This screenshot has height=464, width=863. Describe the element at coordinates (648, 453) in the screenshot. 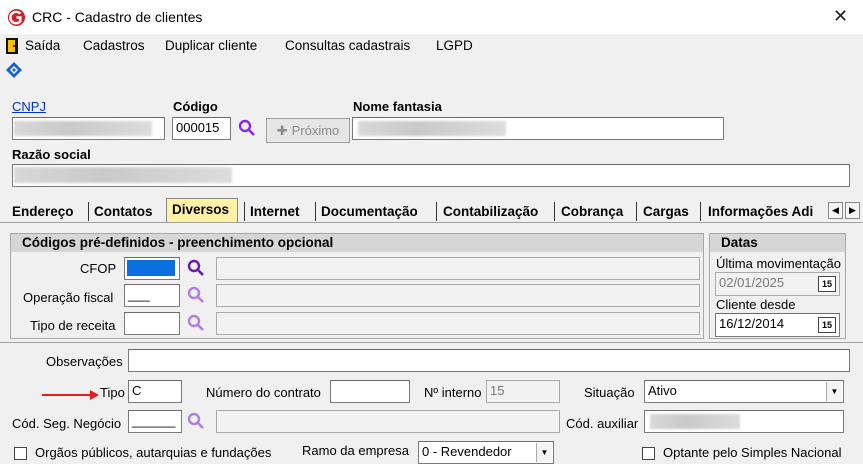

I see `simples-nacional-checkbox` at that location.